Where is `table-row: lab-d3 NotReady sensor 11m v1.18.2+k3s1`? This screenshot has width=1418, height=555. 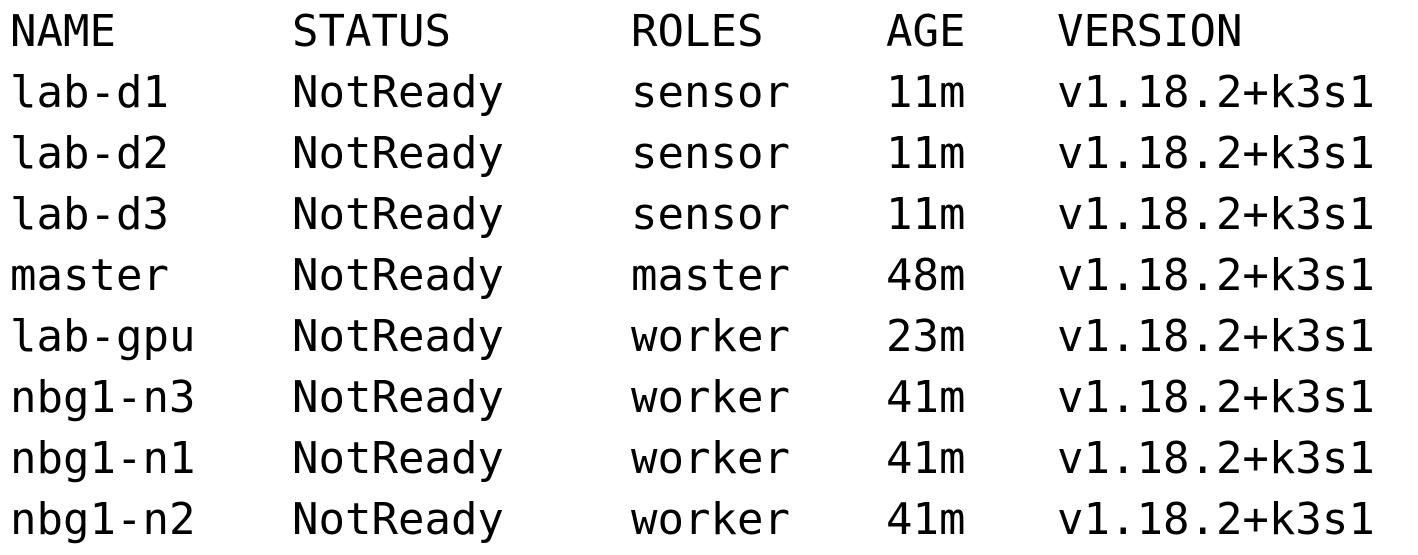 table-row: lab-d3 NotReady sensor 11m v1.18.2+k3s1 is located at coordinates (709, 215).